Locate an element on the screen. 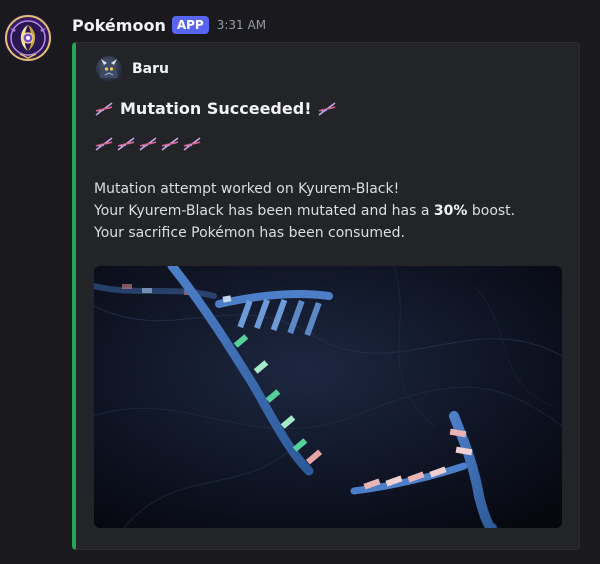  bot-username: Pokémoon is located at coordinates (119, 25).